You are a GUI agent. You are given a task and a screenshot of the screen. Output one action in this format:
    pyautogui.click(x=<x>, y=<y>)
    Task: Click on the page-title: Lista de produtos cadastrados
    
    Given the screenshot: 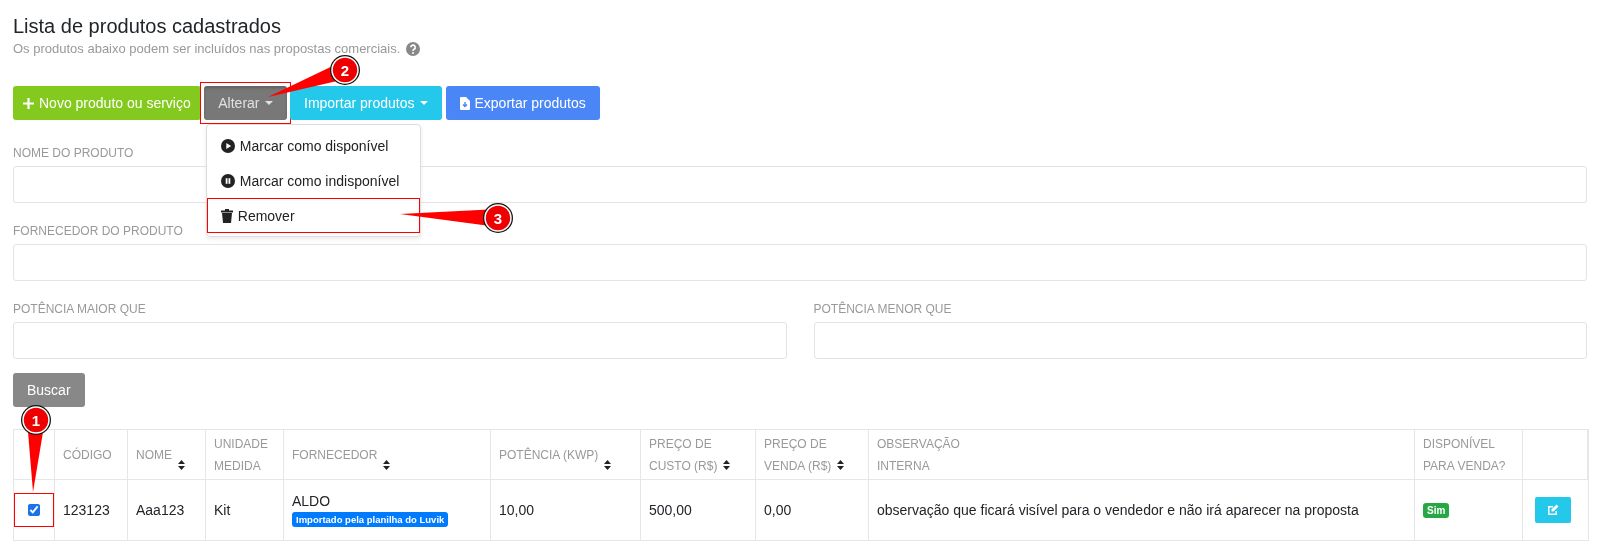 What is the action you would take?
    pyautogui.click(x=147, y=26)
    